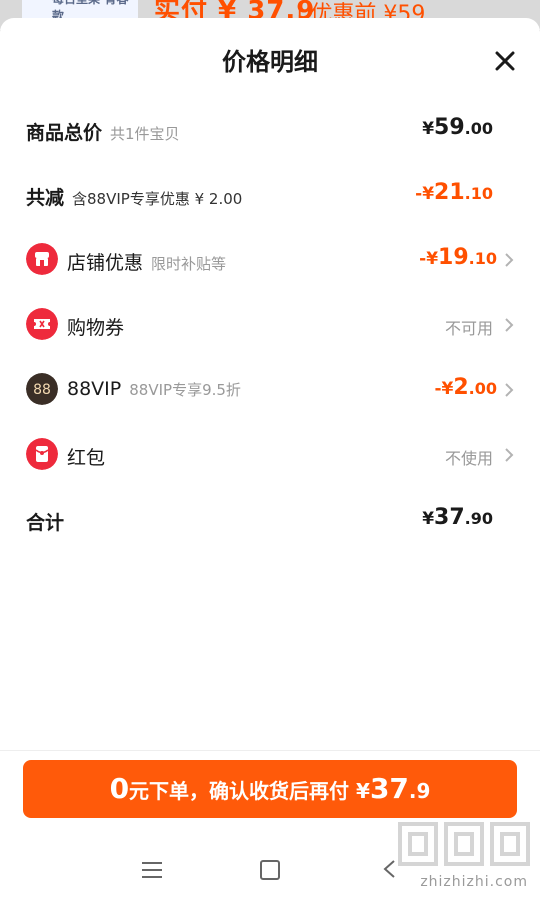 The image size is (540, 904). I want to click on store-icon, so click(42, 259).